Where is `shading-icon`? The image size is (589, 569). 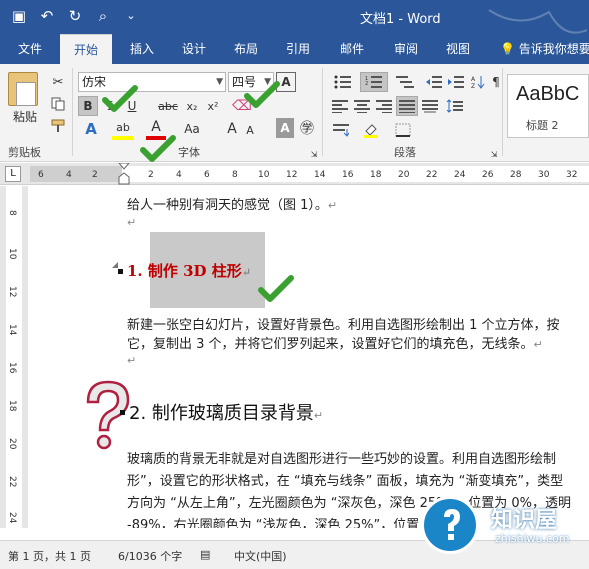 shading-icon is located at coordinates (371, 130).